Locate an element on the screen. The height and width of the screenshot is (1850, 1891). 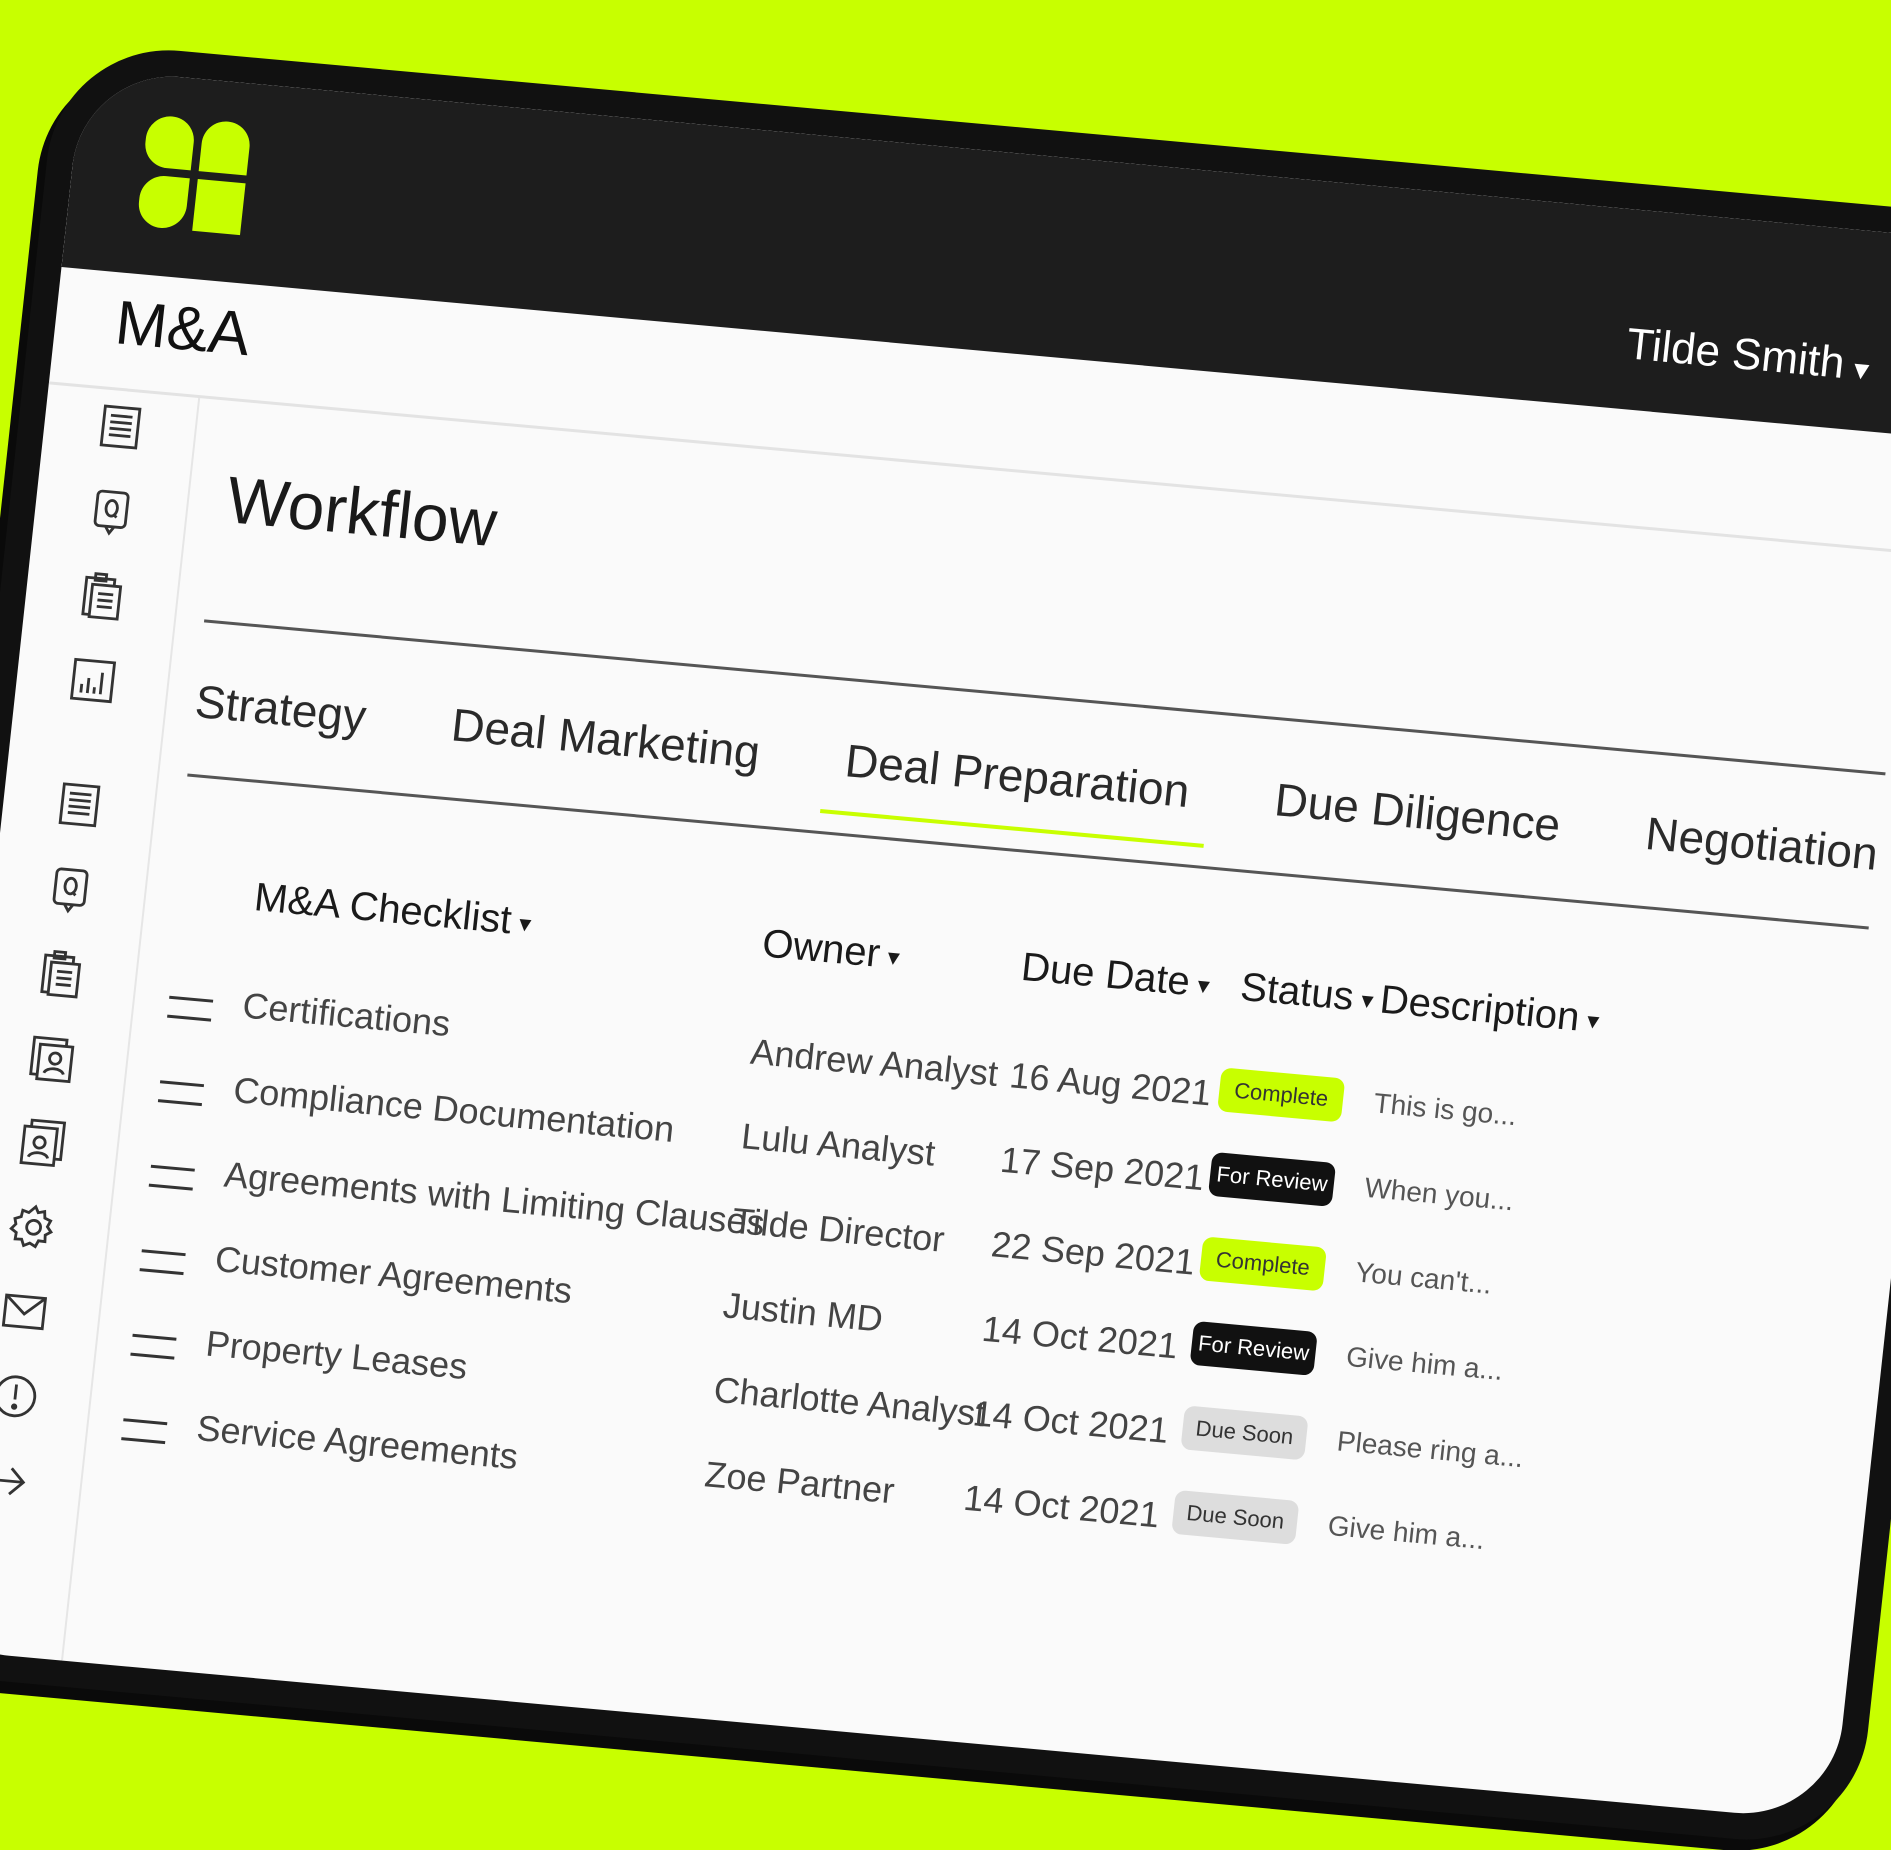
chevron-down-icon: ▾ is located at coordinates (1861, 370).